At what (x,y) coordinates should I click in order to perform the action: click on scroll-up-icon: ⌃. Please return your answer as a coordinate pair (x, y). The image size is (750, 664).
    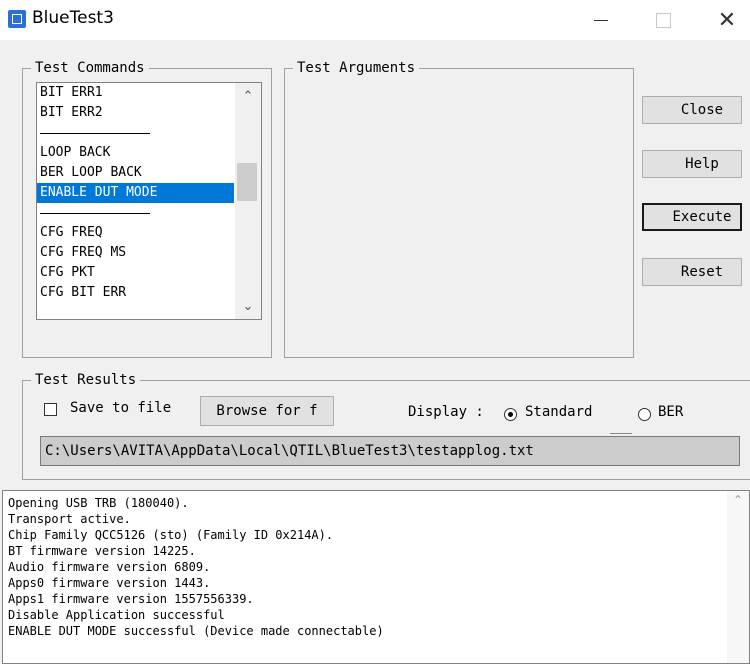
    Looking at the image, I should click on (248, 96).